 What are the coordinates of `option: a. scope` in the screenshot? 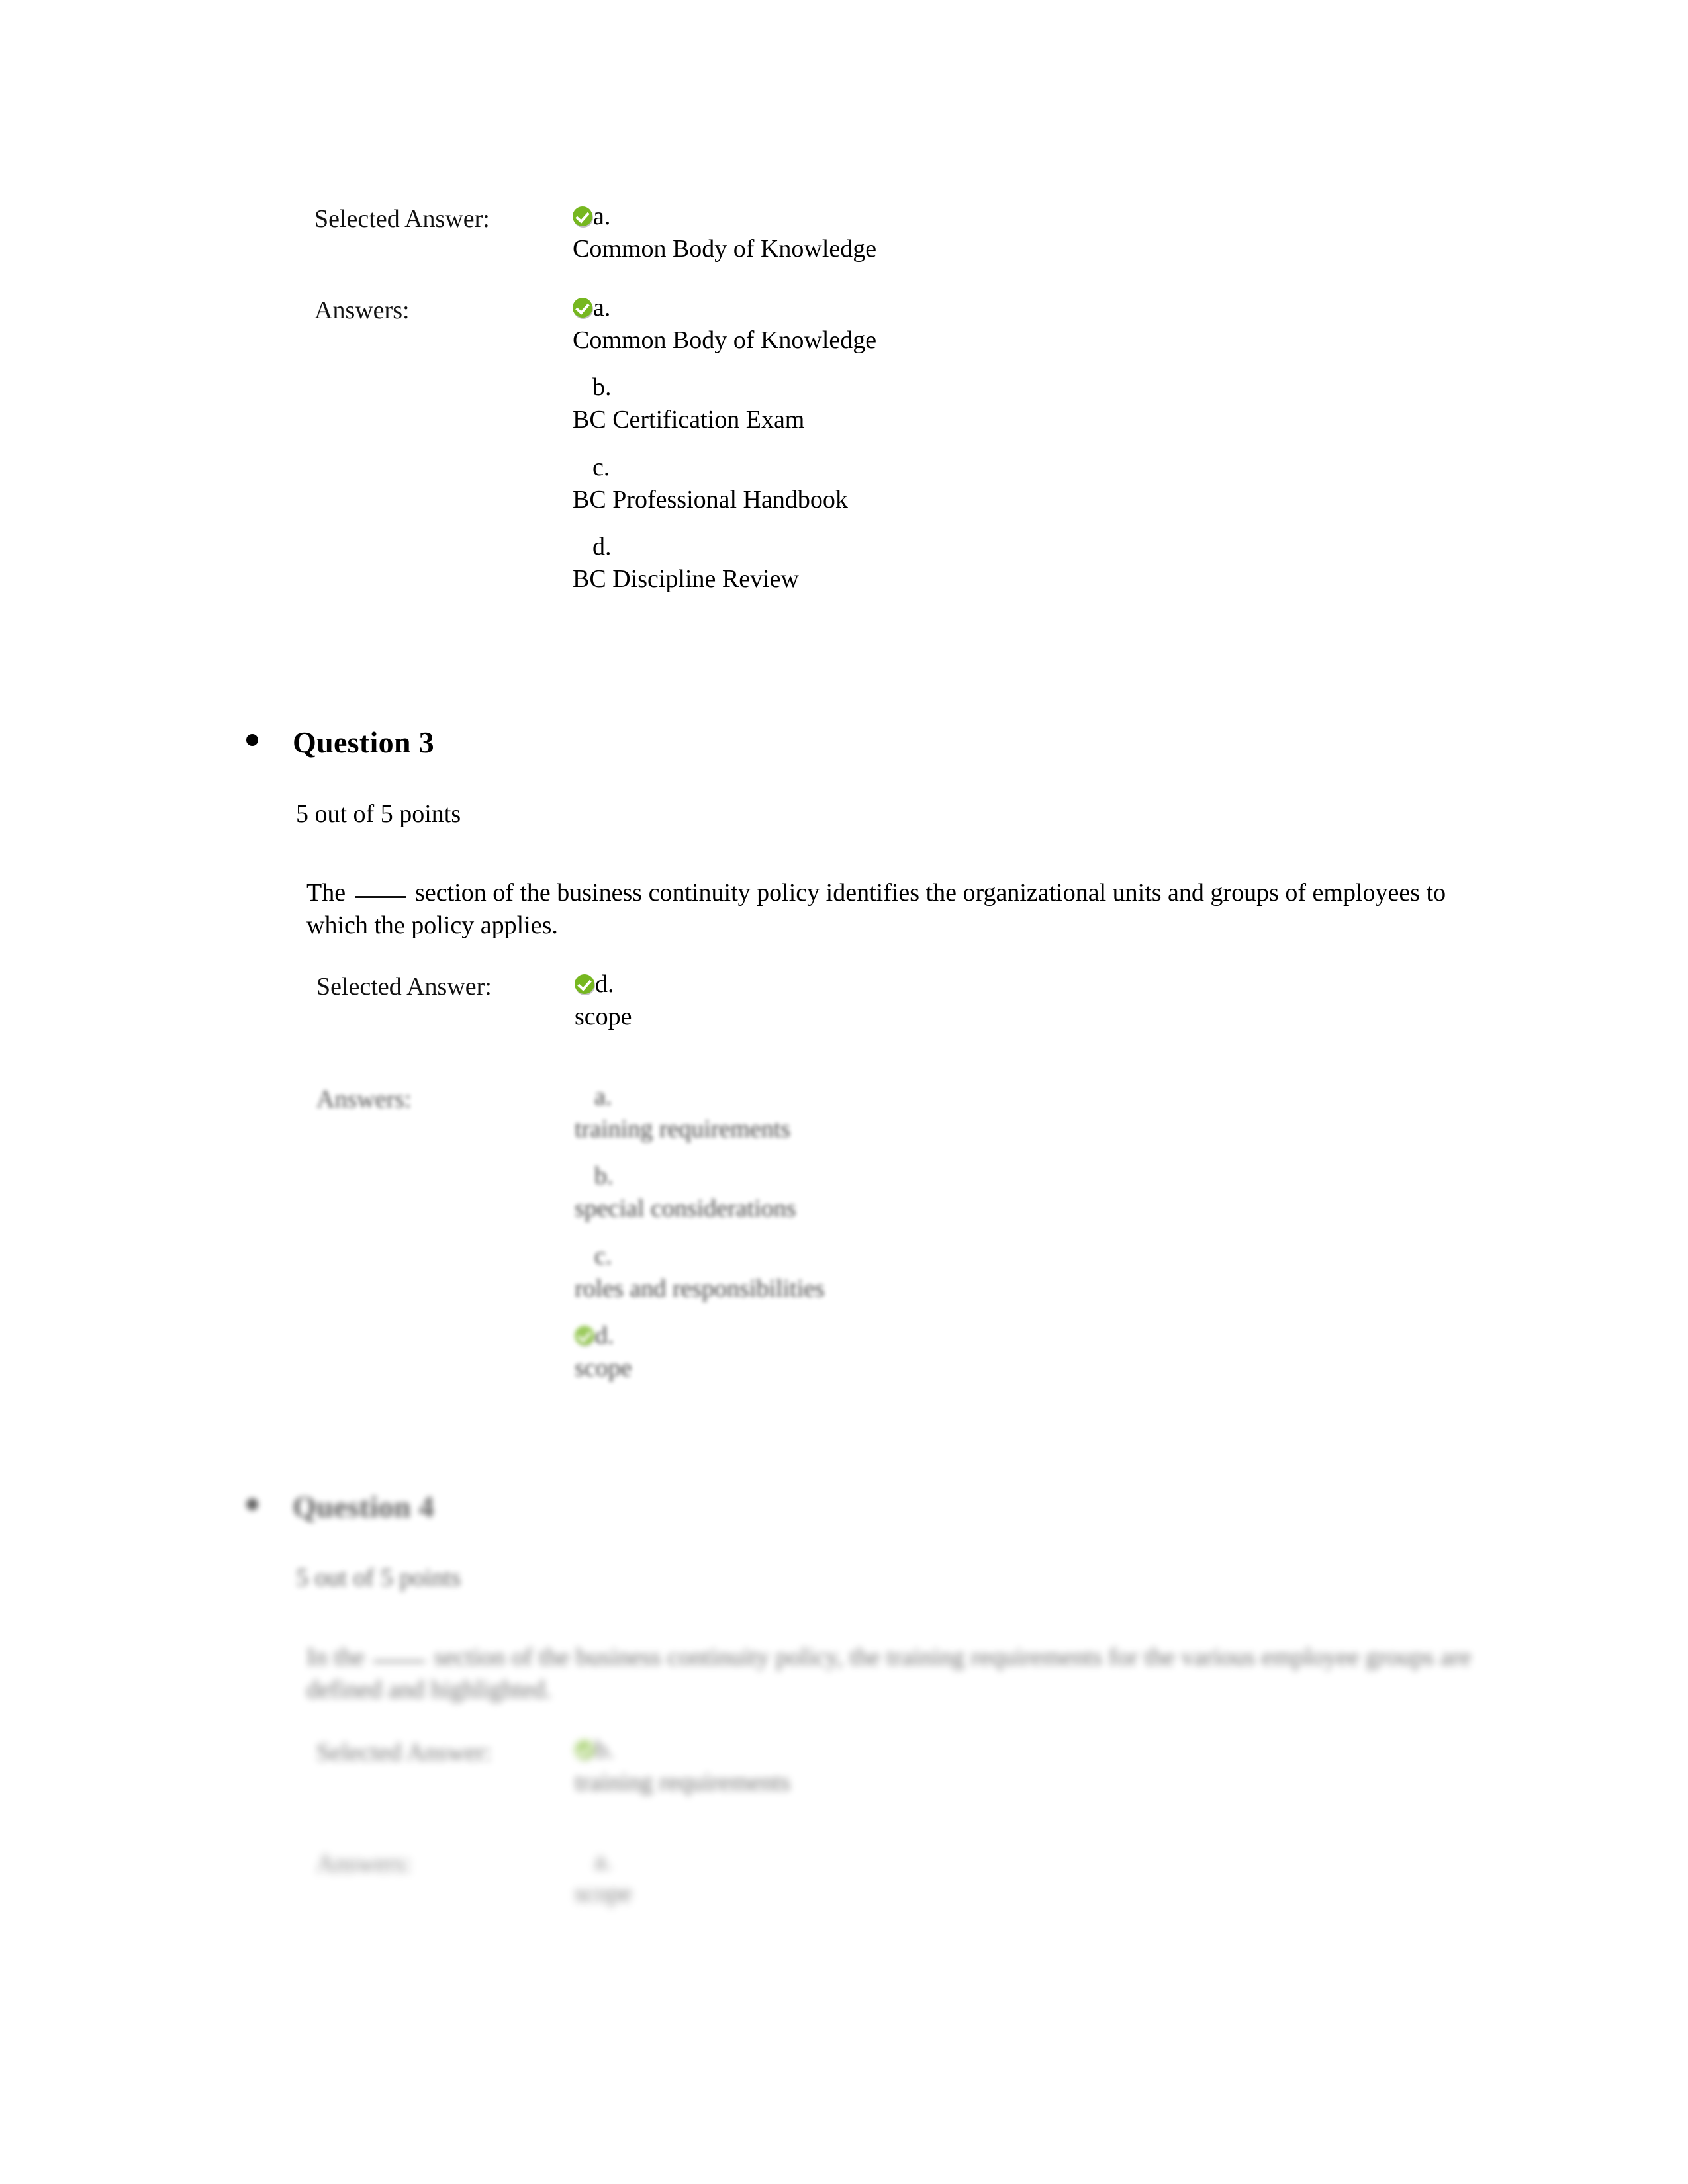 It's located at (1008, 1877).